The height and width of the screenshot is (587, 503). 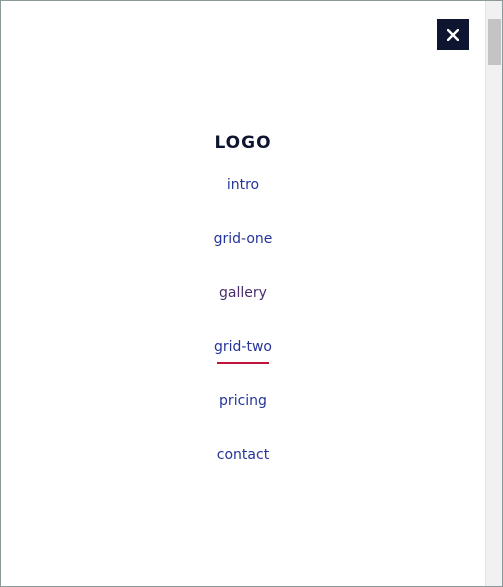 What do you see at coordinates (243, 255) in the screenshot?
I see `nav-item-grid-one: grid-one` at bounding box center [243, 255].